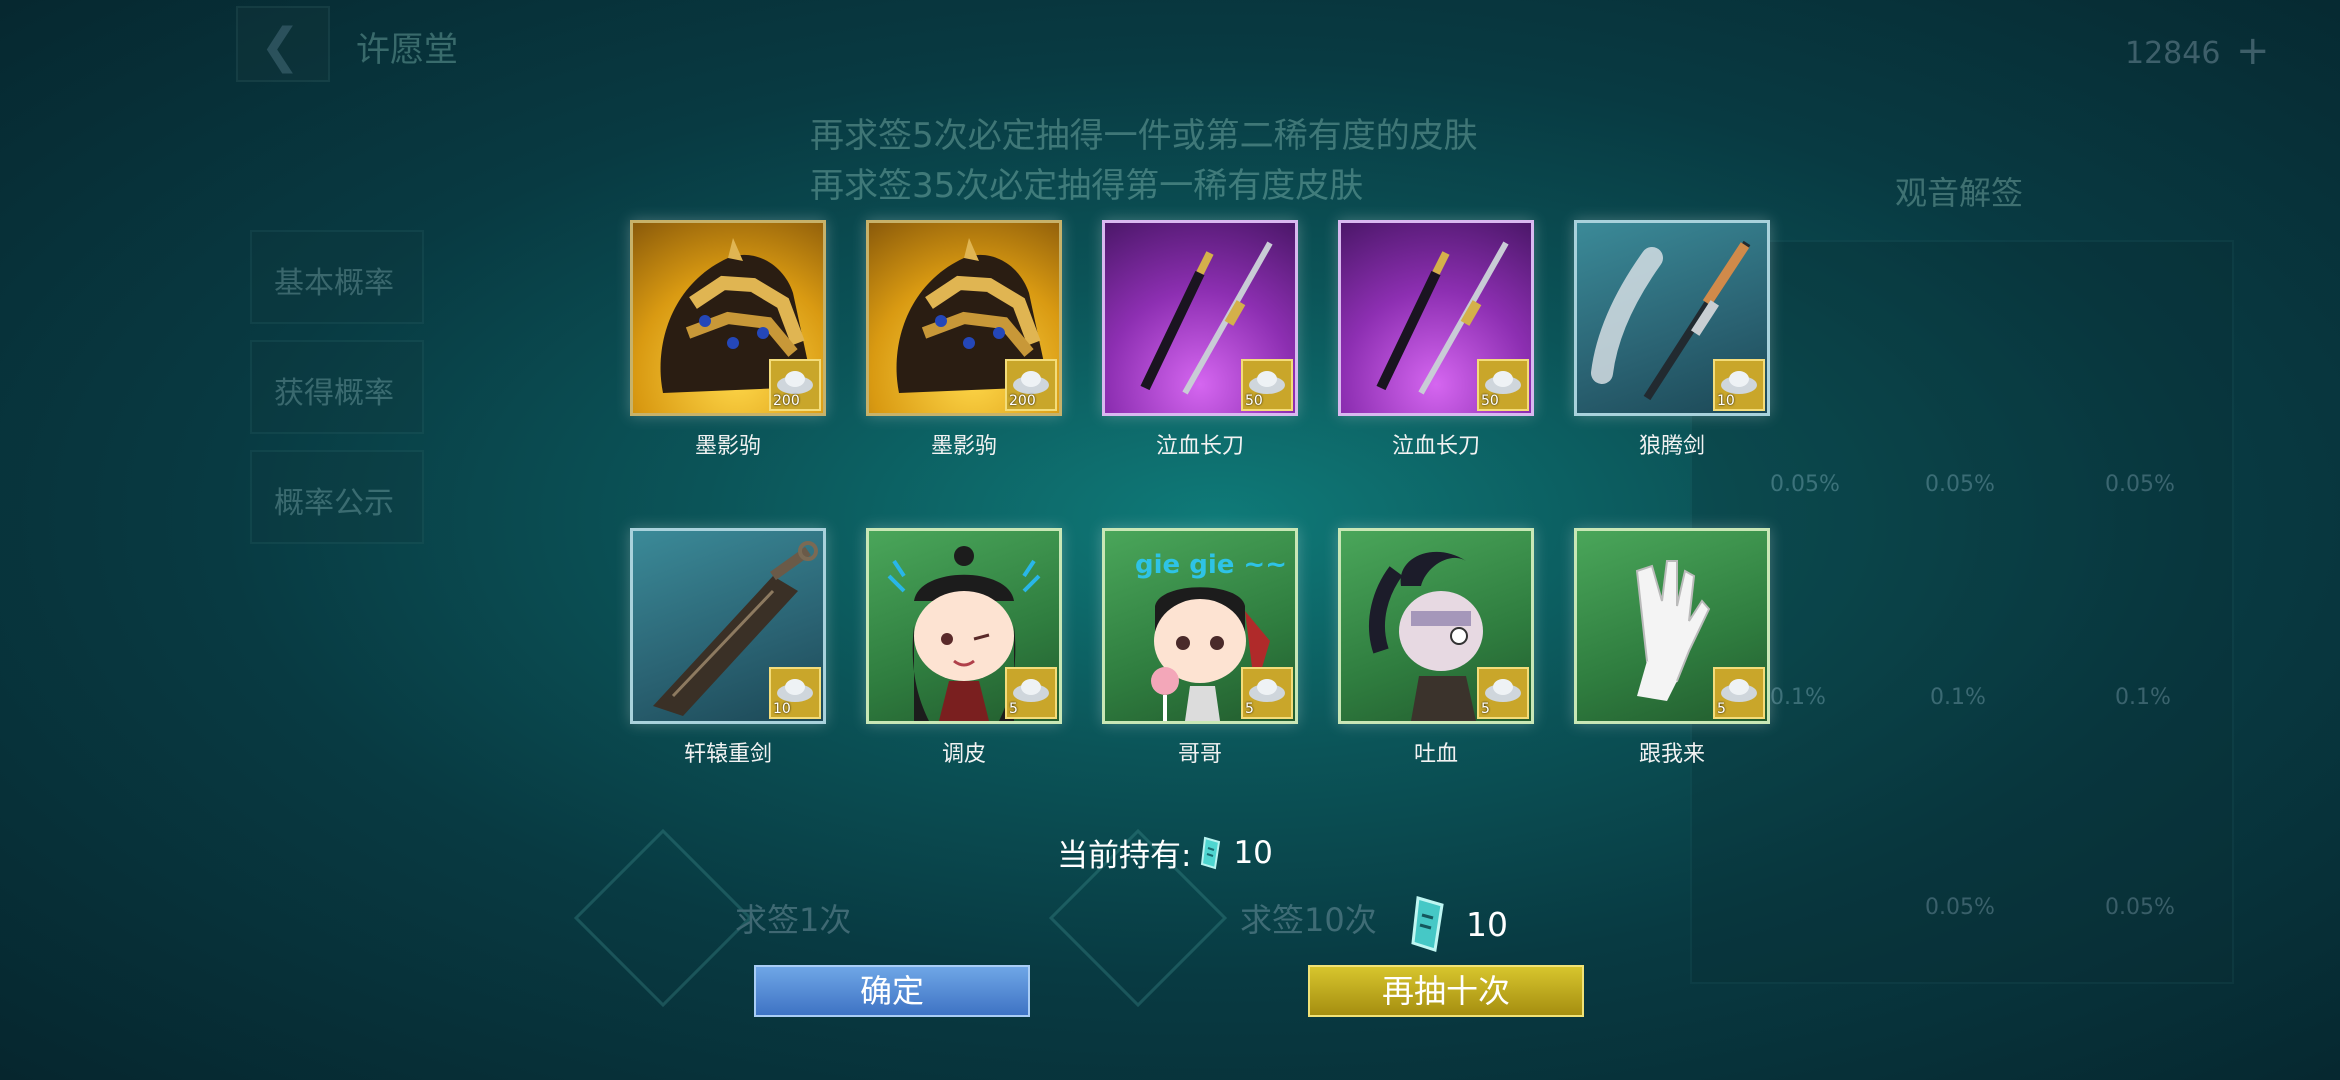 This screenshot has width=2340, height=1080. I want to click on bg-draw1-label: 求签1次, so click(793, 920).